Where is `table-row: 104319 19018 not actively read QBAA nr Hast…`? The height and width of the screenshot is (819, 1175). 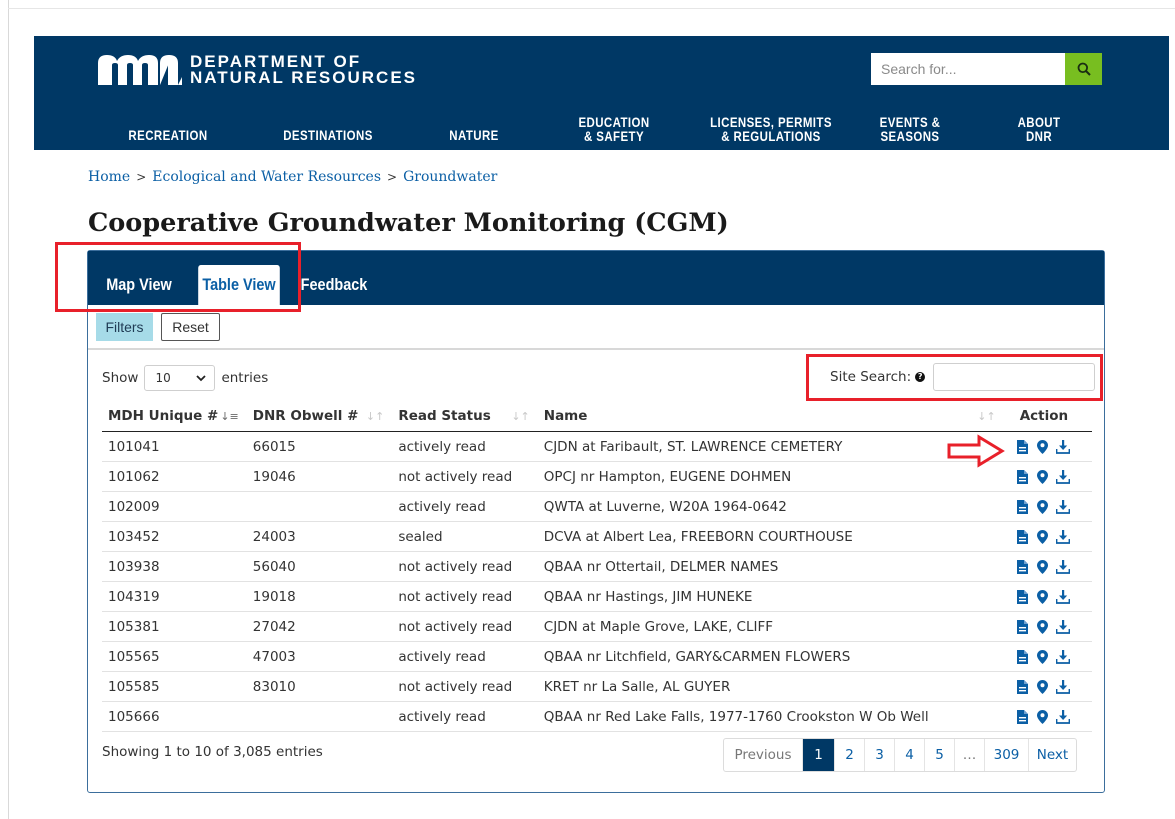
table-row: 104319 19018 not actively read QBAA nr Hast… is located at coordinates (597, 596).